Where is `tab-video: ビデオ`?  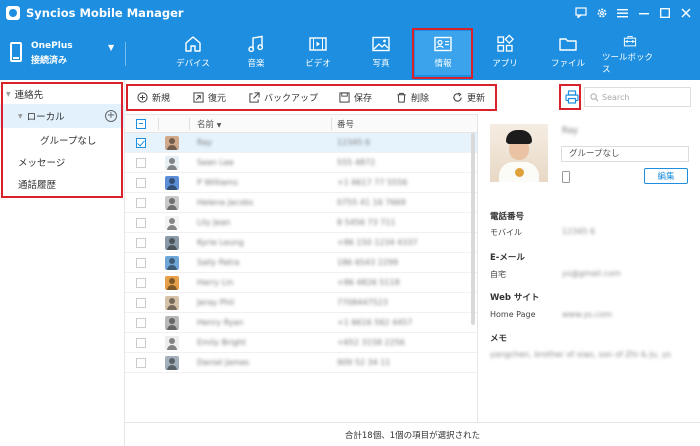 tab-video: ビデオ is located at coordinates (318, 53).